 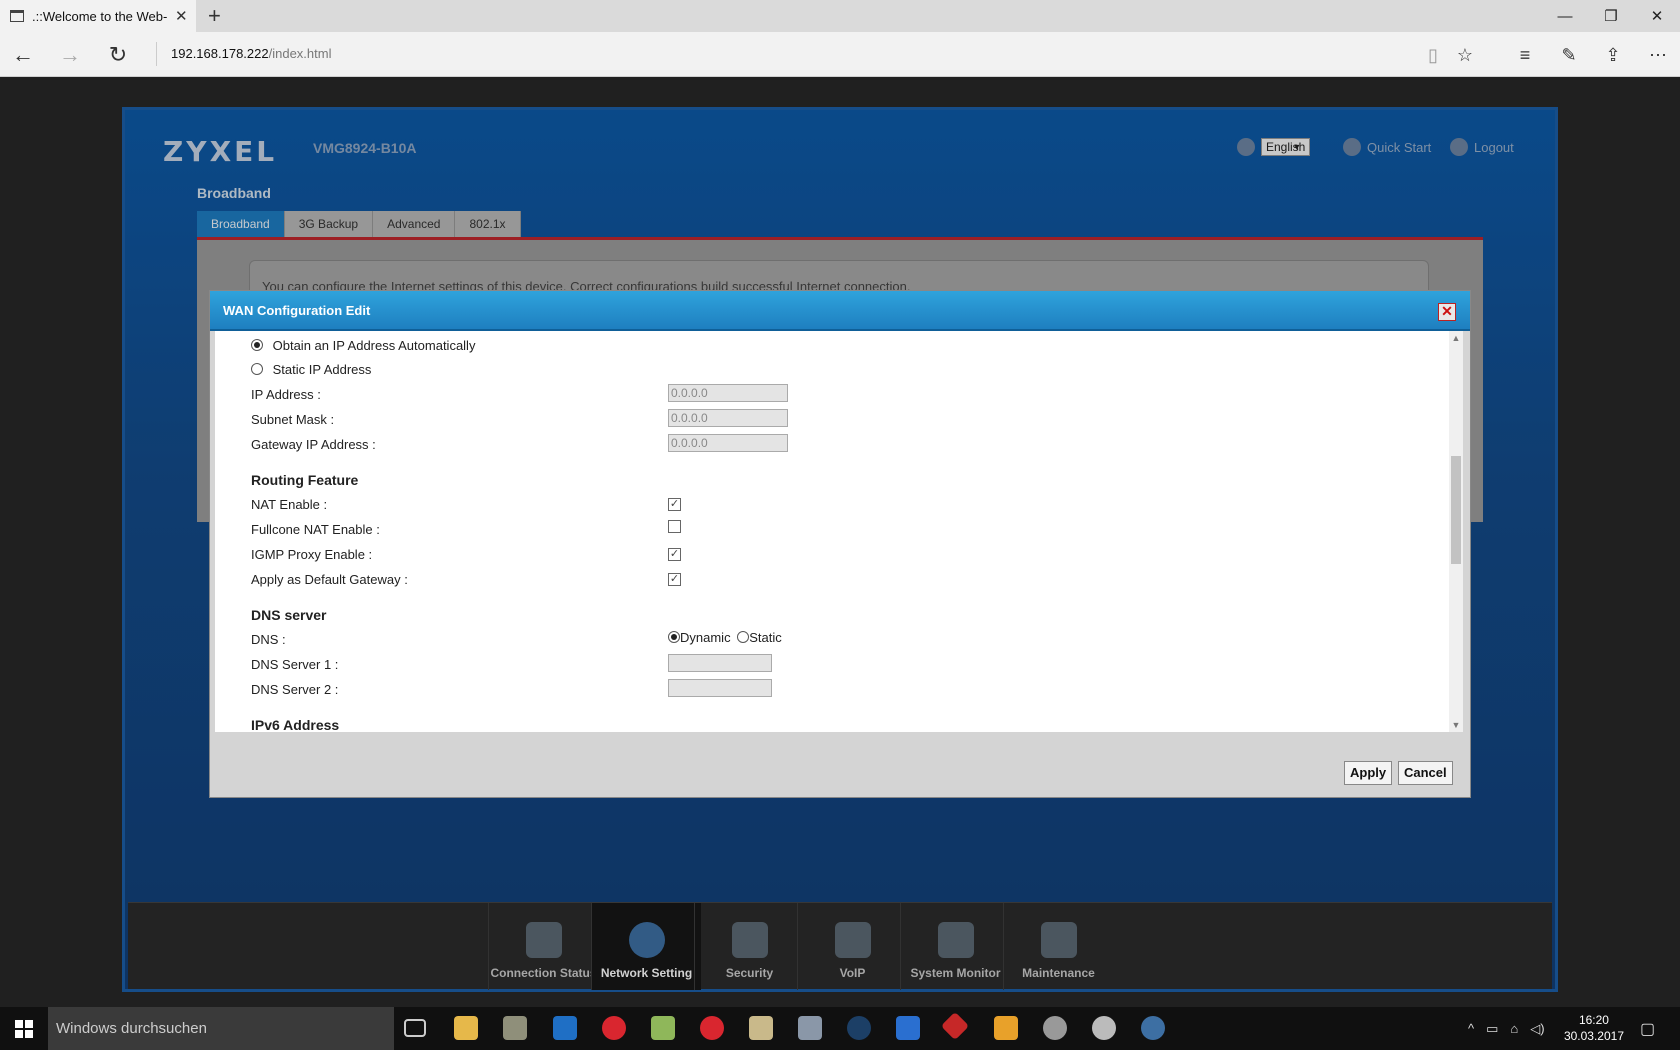 What do you see at coordinates (374, 345) in the screenshot?
I see `ip-auto-label: Obtain an IP Address Automatically` at bounding box center [374, 345].